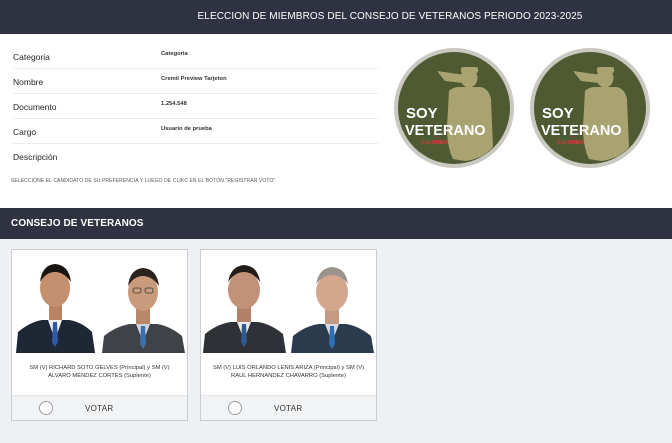 This screenshot has height=443, width=672. Describe the element at coordinates (195, 156) in the screenshot. I see `info-row-descripcion: Descripción` at that location.